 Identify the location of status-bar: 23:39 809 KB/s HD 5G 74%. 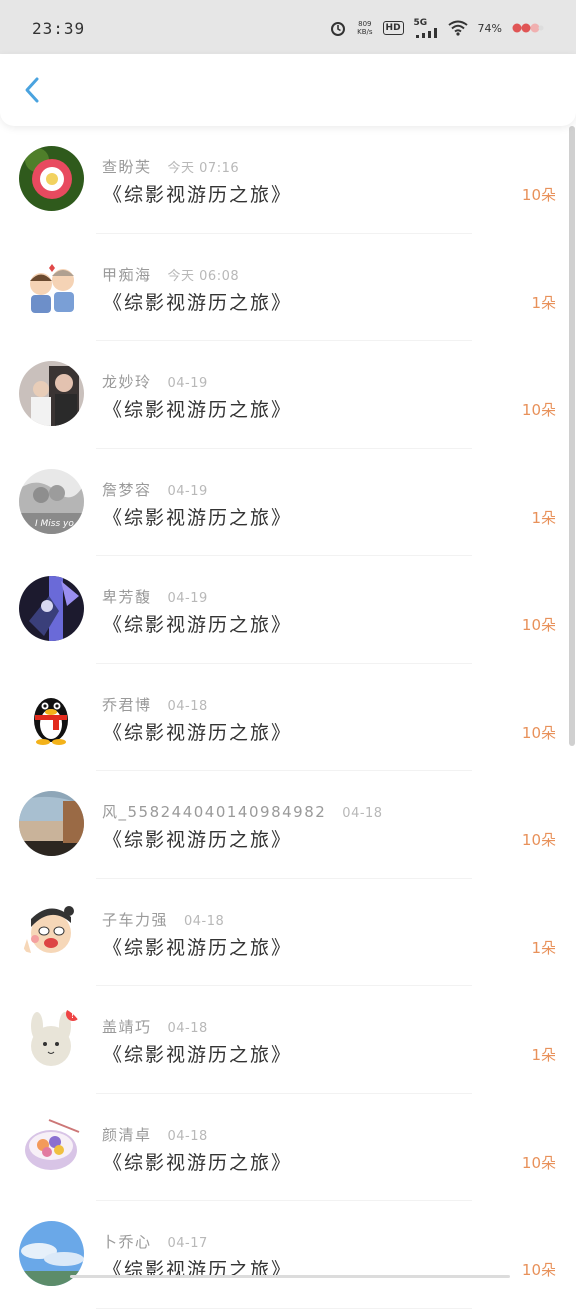
(288, 28).